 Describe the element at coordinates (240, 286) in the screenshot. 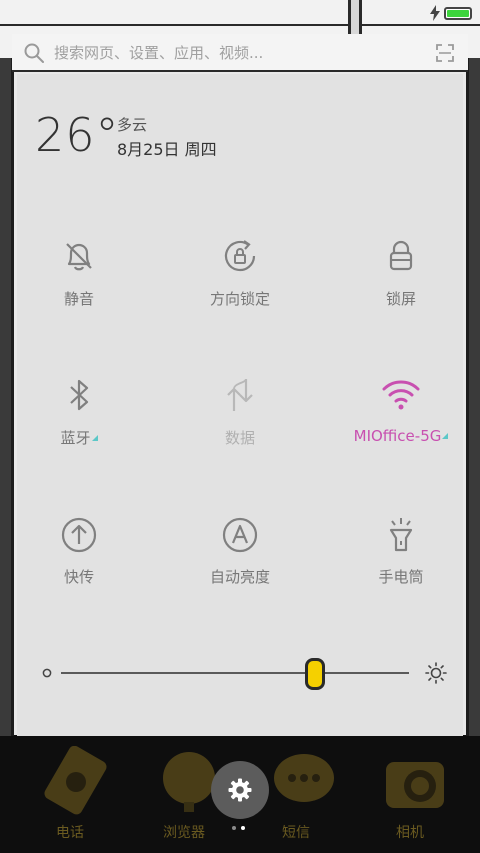

I see `tile-rotation-lock: 方向锁定` at that location.